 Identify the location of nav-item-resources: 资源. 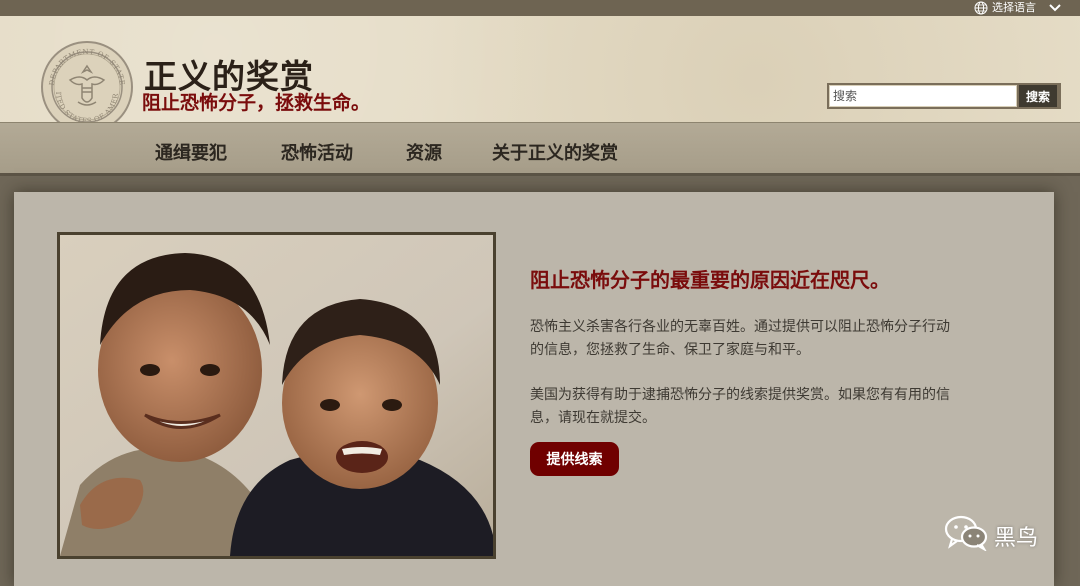
(424, 148).